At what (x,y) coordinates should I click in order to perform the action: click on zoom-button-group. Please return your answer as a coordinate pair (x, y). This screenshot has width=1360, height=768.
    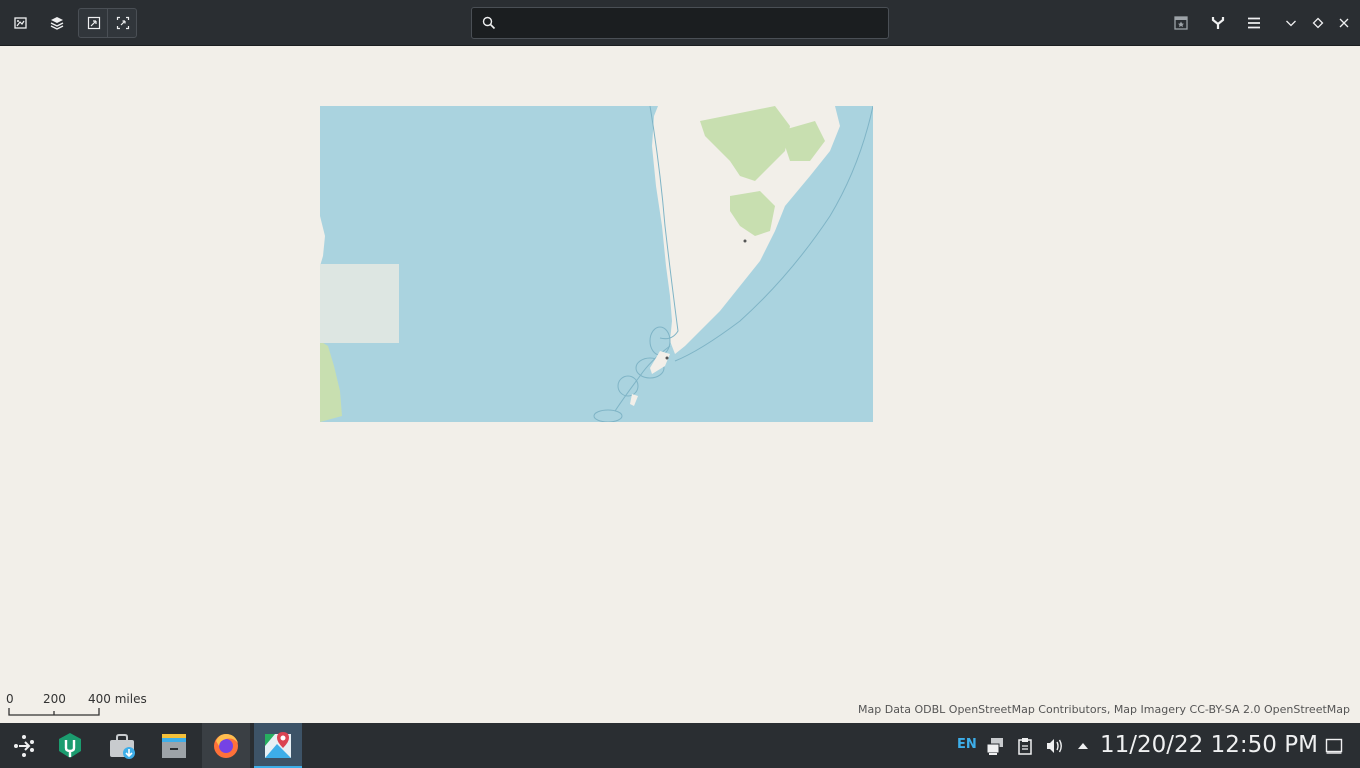
    Looking at the image, I should click on (107, 23).